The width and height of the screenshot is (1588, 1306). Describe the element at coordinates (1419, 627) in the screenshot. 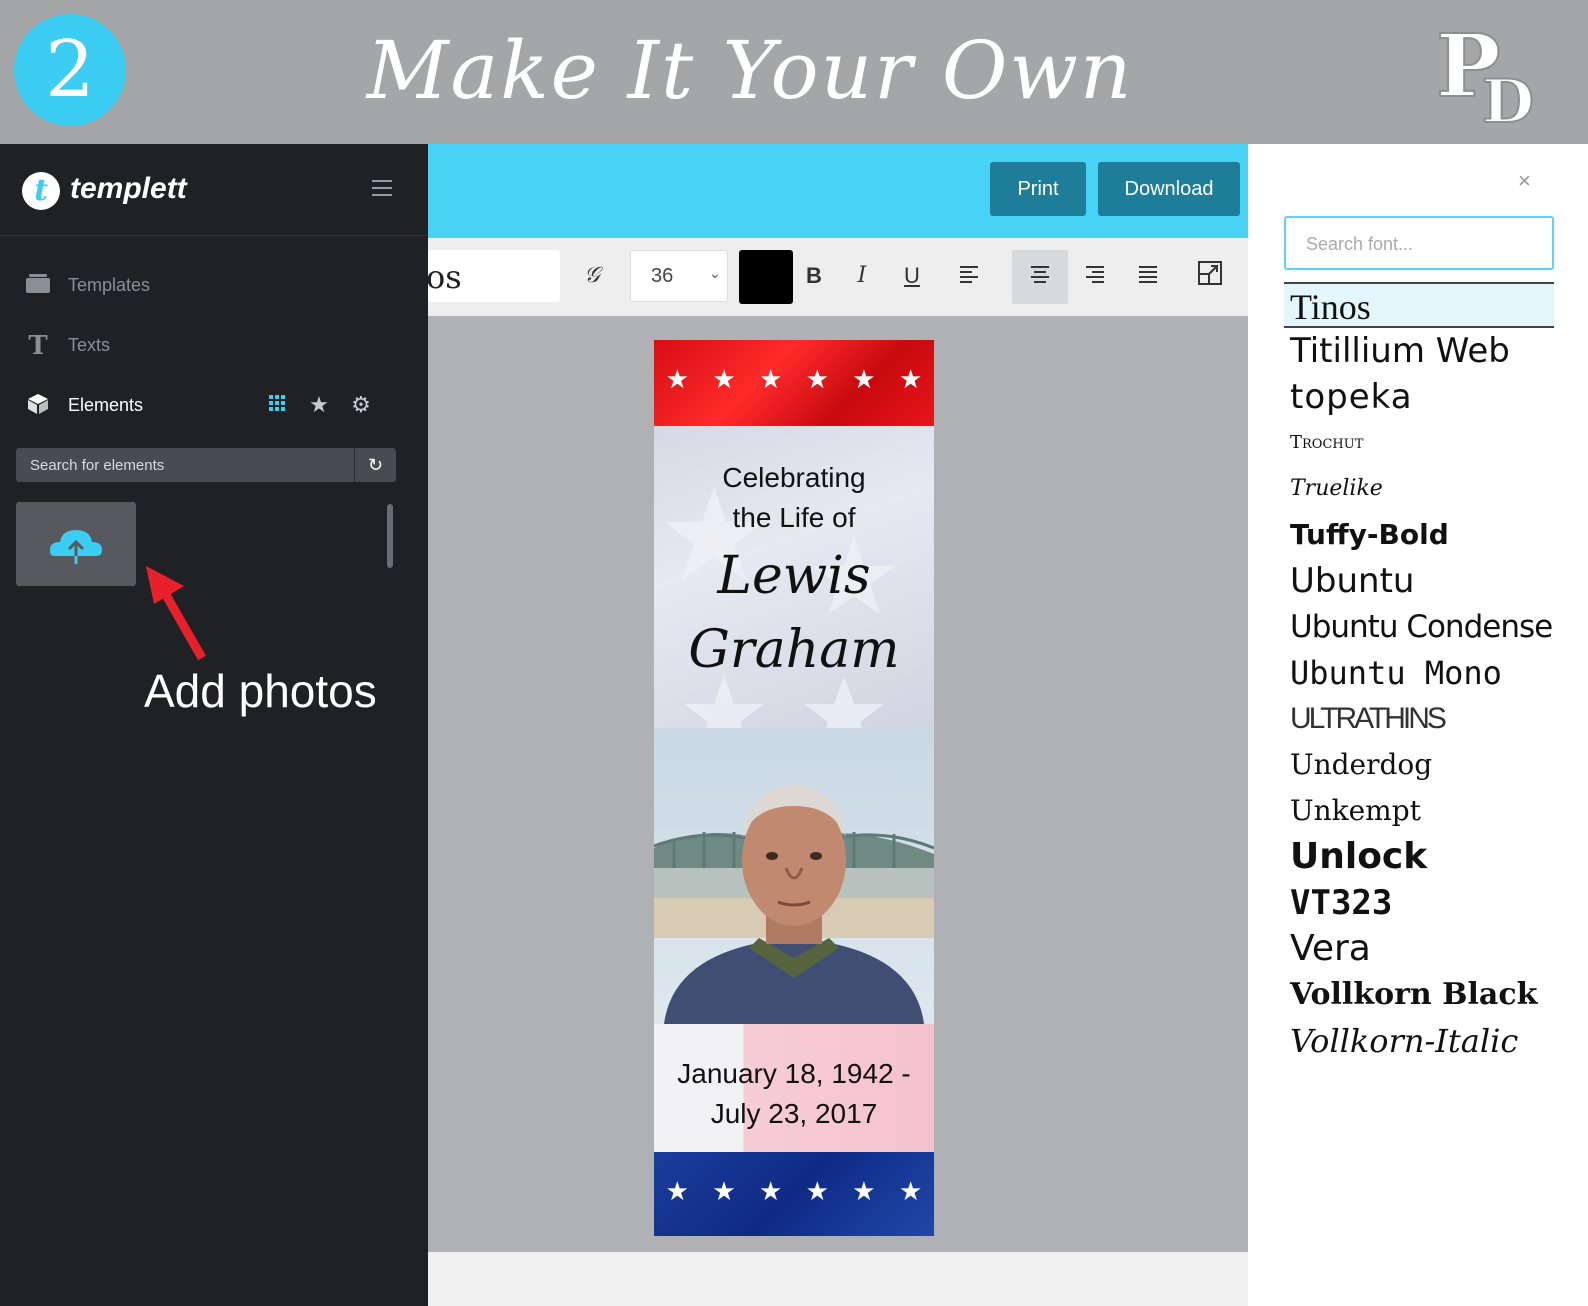

I see `font-option-ubuntu-condensed: Ubuntu Condensed` at that location.